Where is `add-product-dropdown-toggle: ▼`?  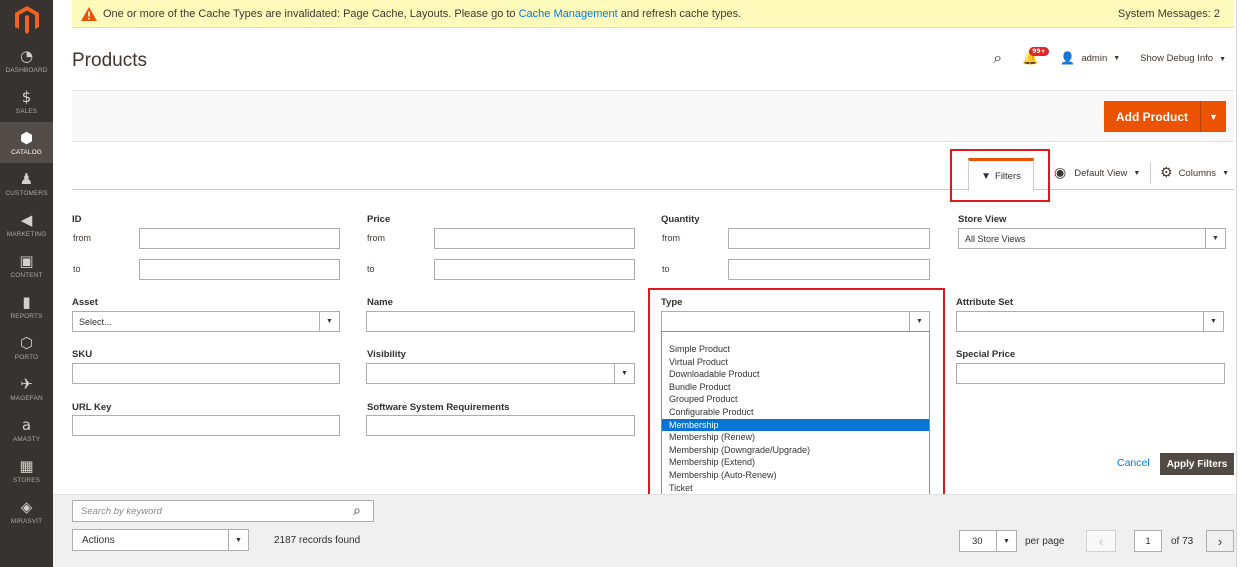 add-product-dropdown-toggle: ▼ is located at coordinates (1213, 116).